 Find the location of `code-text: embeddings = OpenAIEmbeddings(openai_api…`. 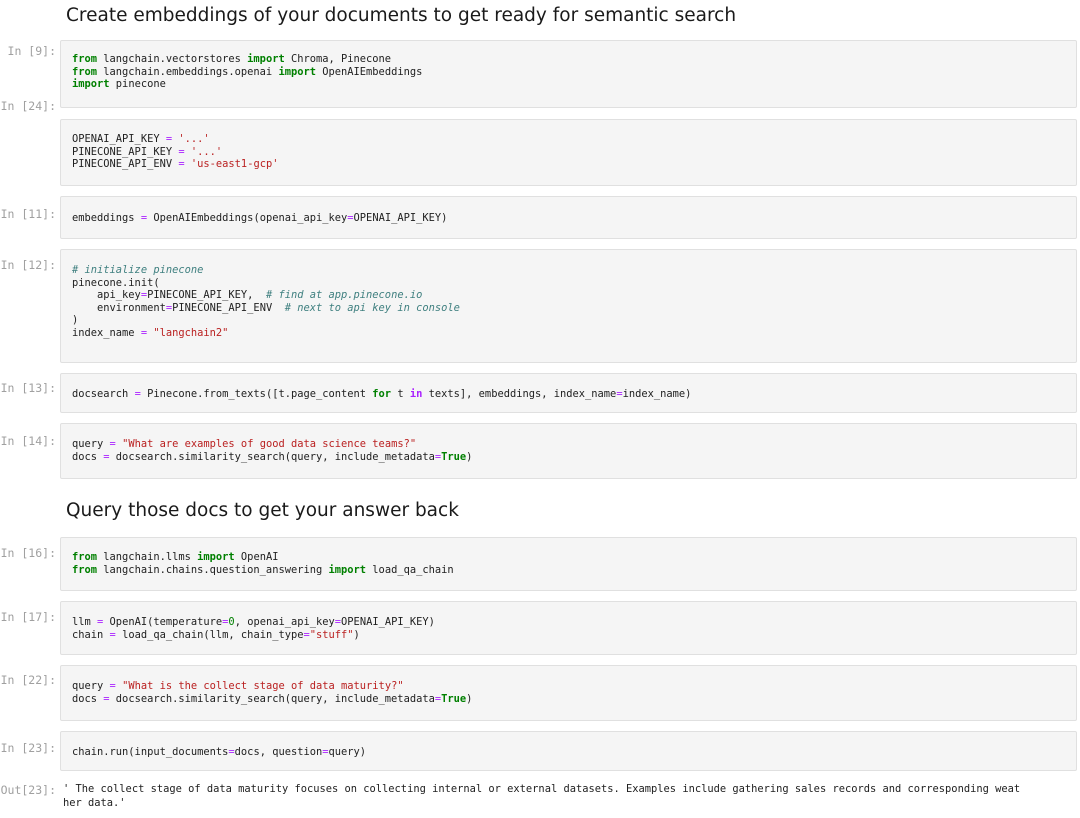

code-text: embeddings = OpenAIEmbeddings(openai_api… is located at coordinates (568, 211).